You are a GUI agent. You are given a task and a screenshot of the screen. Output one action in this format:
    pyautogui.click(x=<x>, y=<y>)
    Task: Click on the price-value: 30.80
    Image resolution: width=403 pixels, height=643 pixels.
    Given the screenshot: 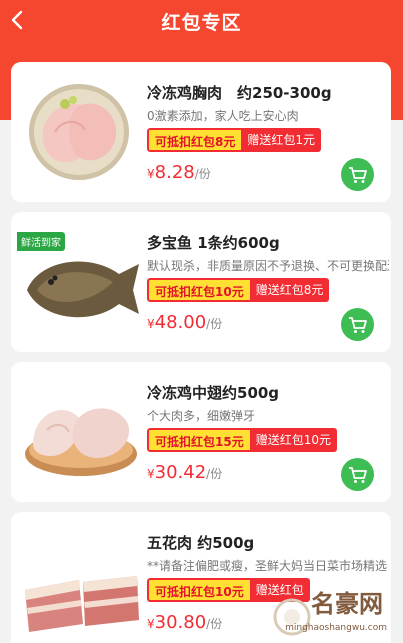 What is the action you would take?
    pyautogui.click(x=180, y=622)
    